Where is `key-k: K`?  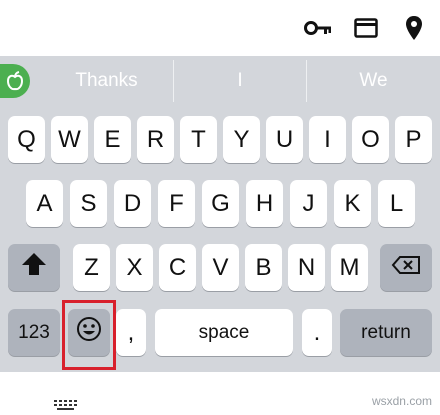
key-k: K is located at coordinates (352, 203).